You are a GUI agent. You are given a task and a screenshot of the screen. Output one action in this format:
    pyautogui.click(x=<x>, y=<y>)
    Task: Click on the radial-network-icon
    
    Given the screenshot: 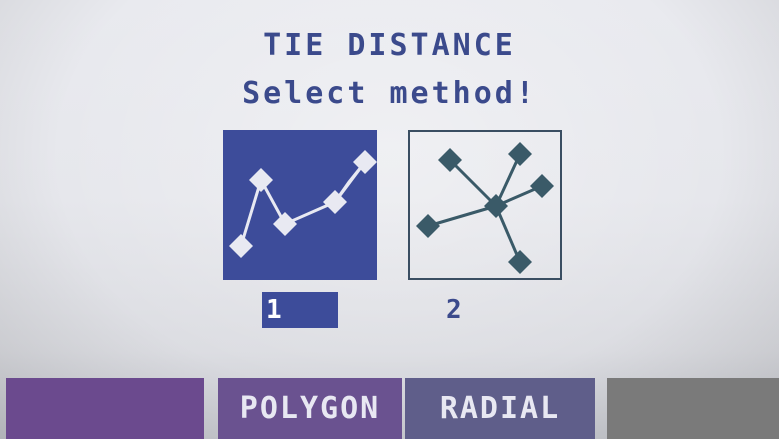 What is the action you would take?
    pyautogui.click(x=485, y=208)
    